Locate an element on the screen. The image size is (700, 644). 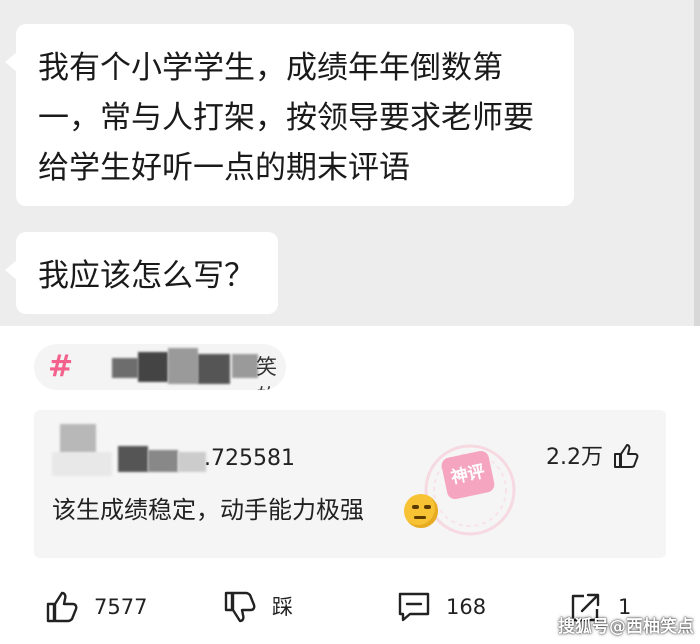
comment-button: 168 is located at coordinates (441, 607).